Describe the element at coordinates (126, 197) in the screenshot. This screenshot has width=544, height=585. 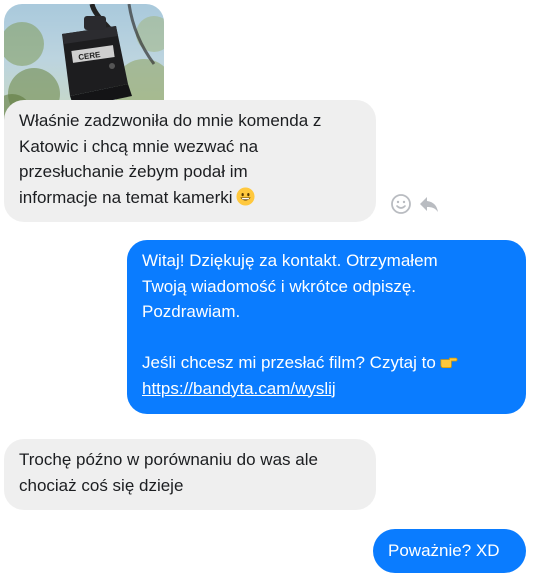
I see `message-line-text: informacje na temat kamerki` at that location.